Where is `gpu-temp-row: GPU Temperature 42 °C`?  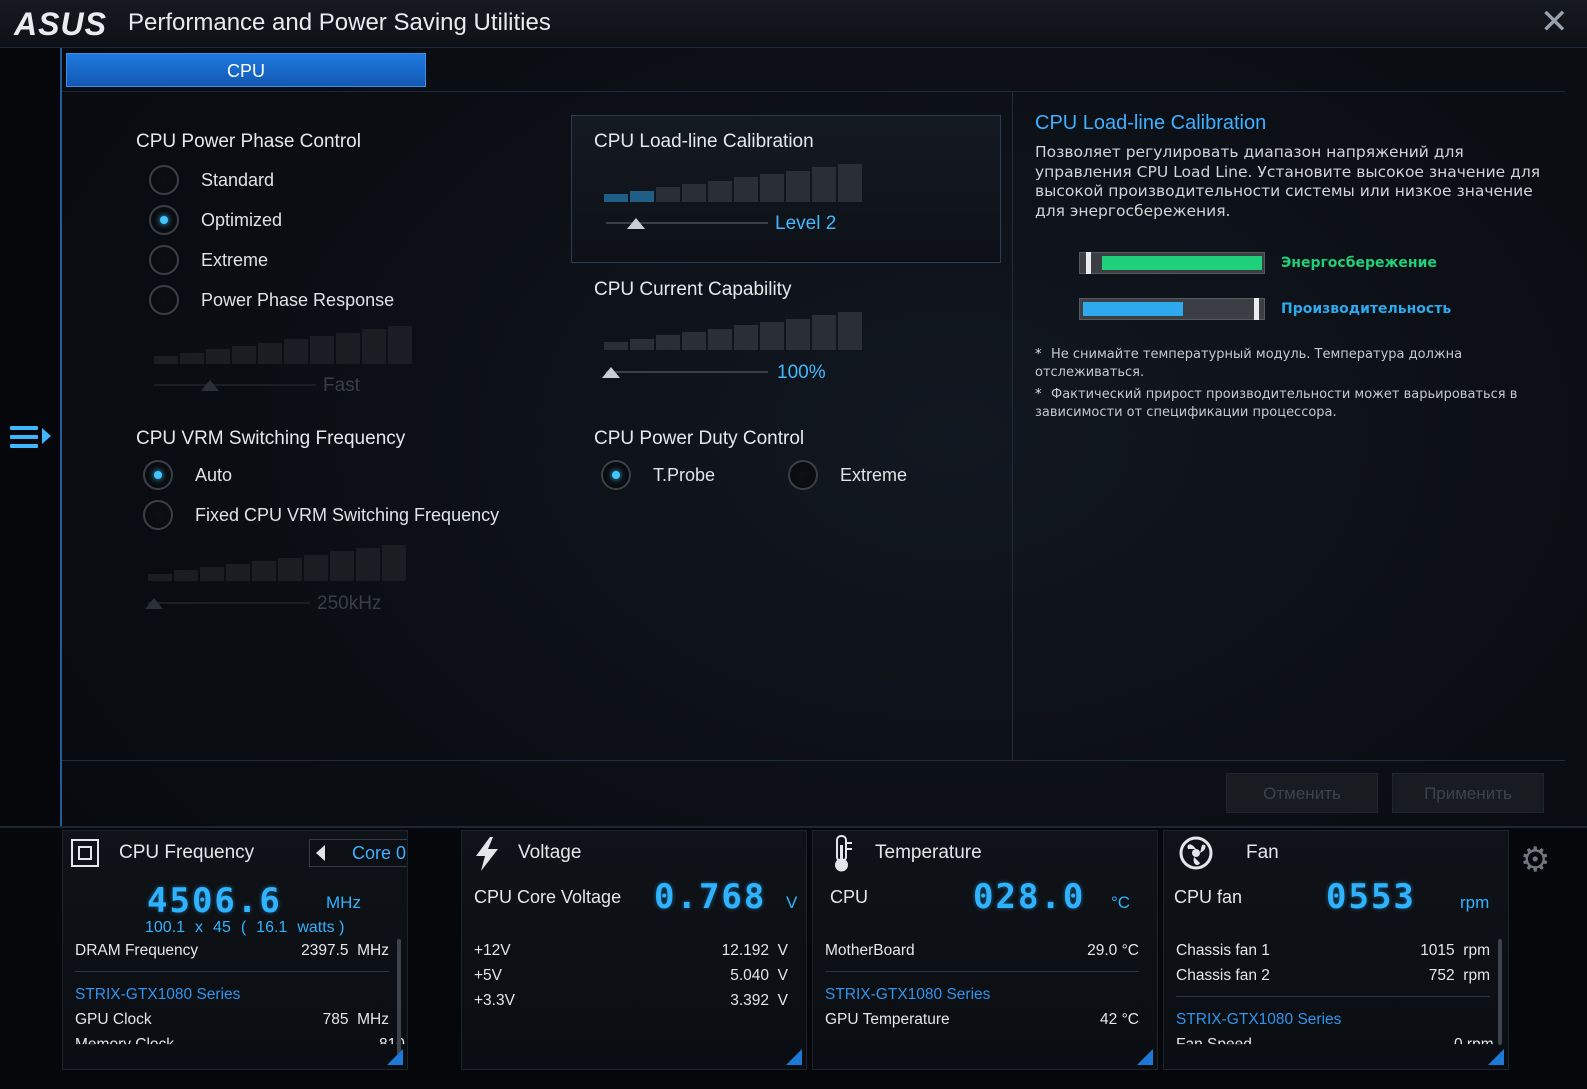 gpu-temp-row: GPU Temperature 42 °C is located at coordinates (982, 1020).